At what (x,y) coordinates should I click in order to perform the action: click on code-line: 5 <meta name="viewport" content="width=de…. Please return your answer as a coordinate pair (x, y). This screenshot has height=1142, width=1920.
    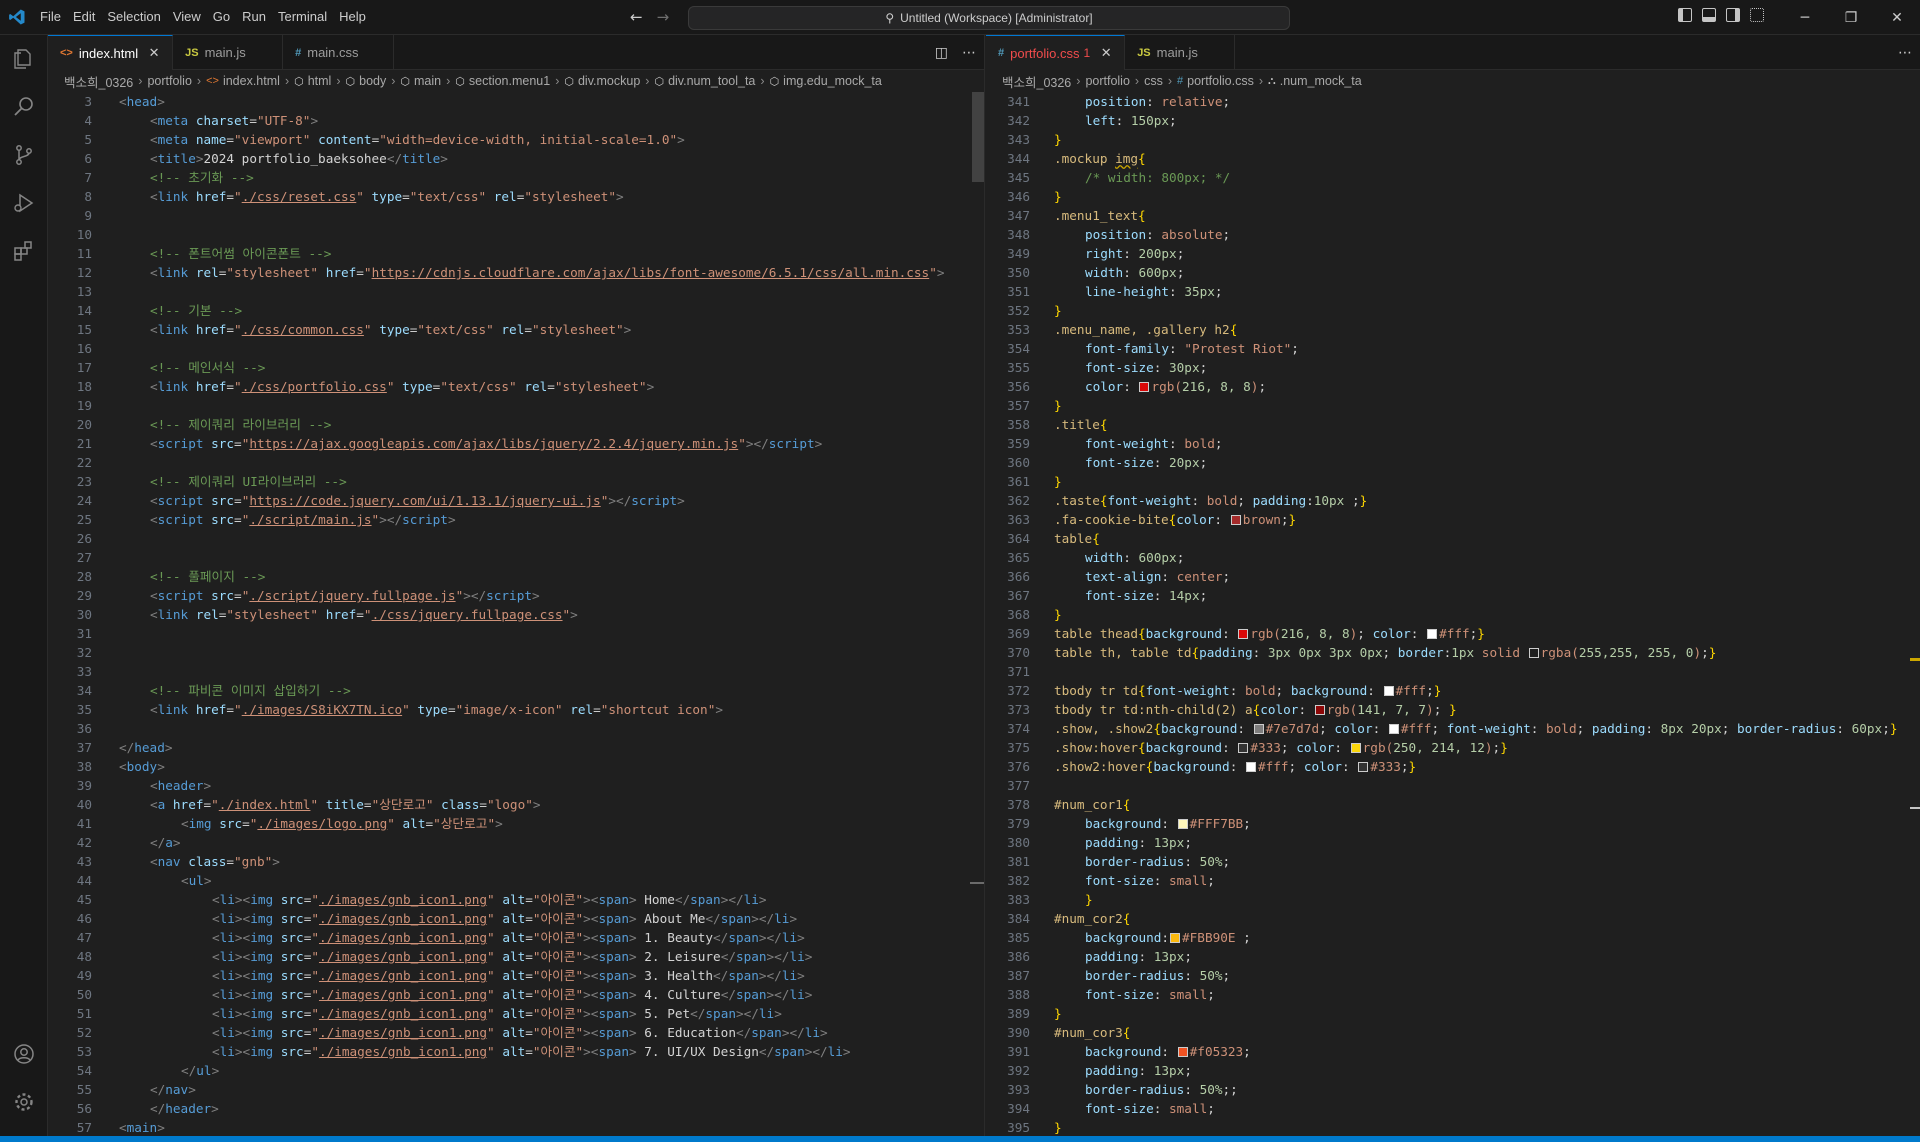
    Looking at the image, I should click on (516, 139).